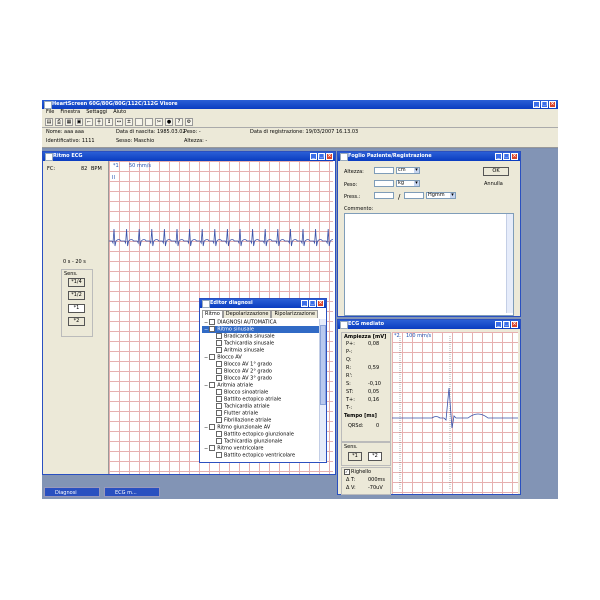 This screenshot has height=600, width=600. What do you see at coordinates (69, 121) in the screenshot?
I see `preview-icon: ▦` at bounding box center [69, 121].